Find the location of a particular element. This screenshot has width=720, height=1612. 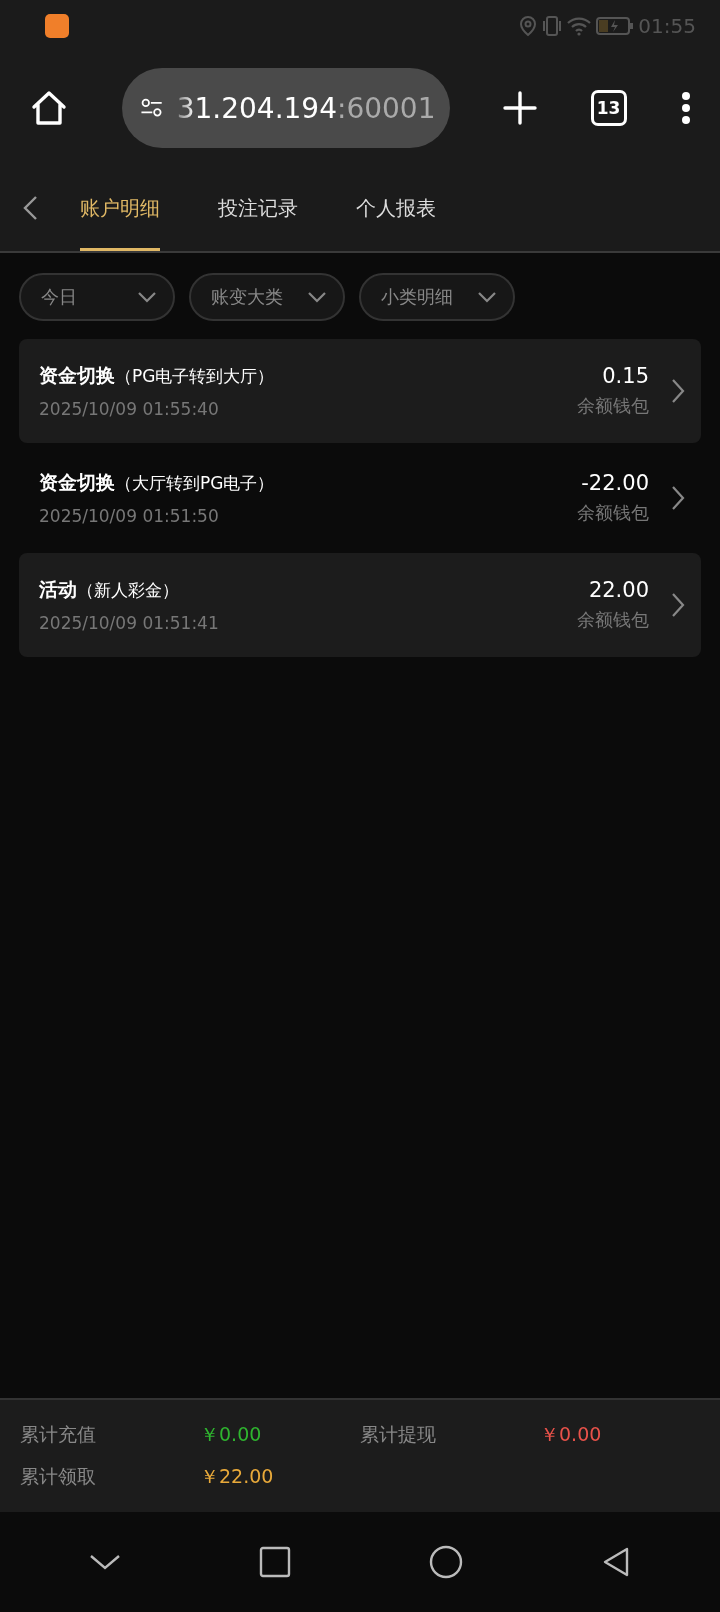

address-bar: 31.204.194:60001 is located at coordinates (285, 108).